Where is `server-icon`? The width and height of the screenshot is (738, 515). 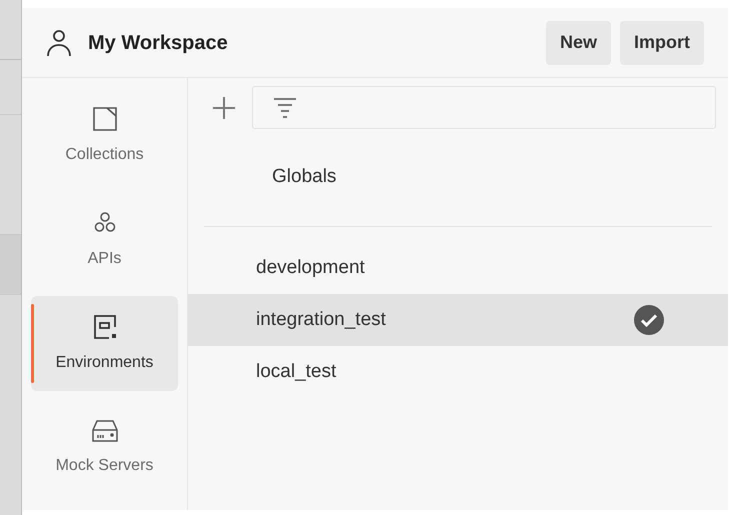 server-icon is located at coordinates (105, 431).